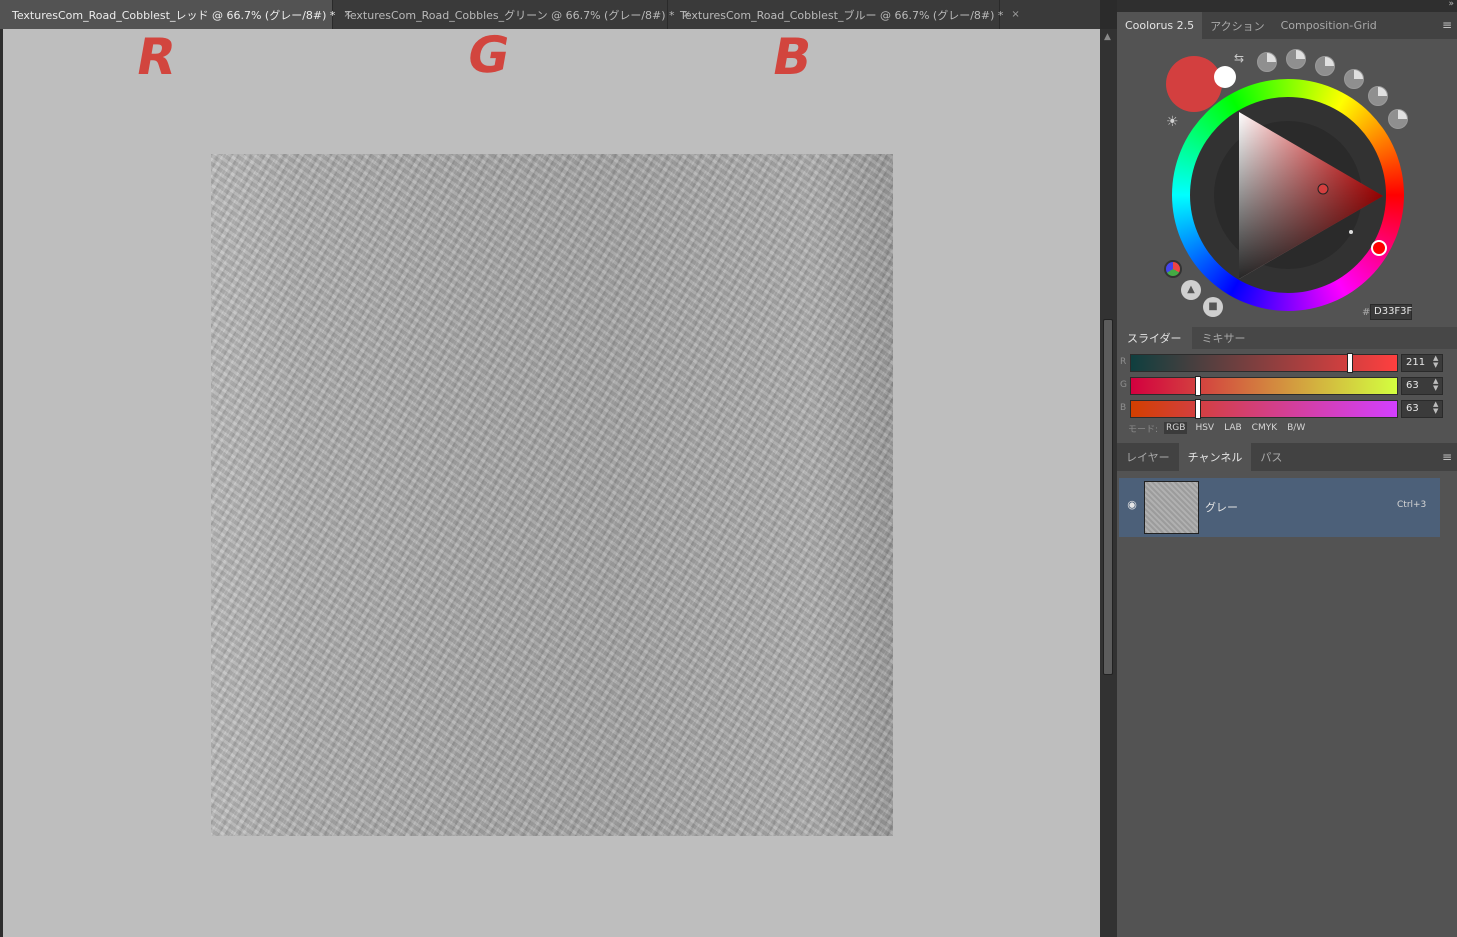 This screenshot has height=937, width=1457. I want to click on slider-g: G 63 ▲ ▼, so click(1287, 386).